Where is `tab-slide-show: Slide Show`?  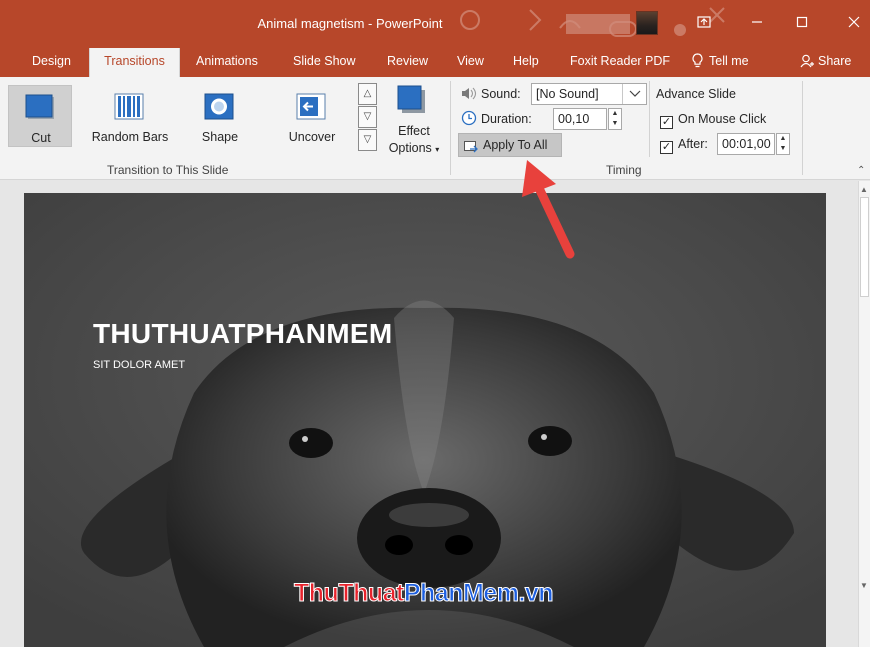
tab-slide-show: Slide Show is located at coordinates (324, 62).